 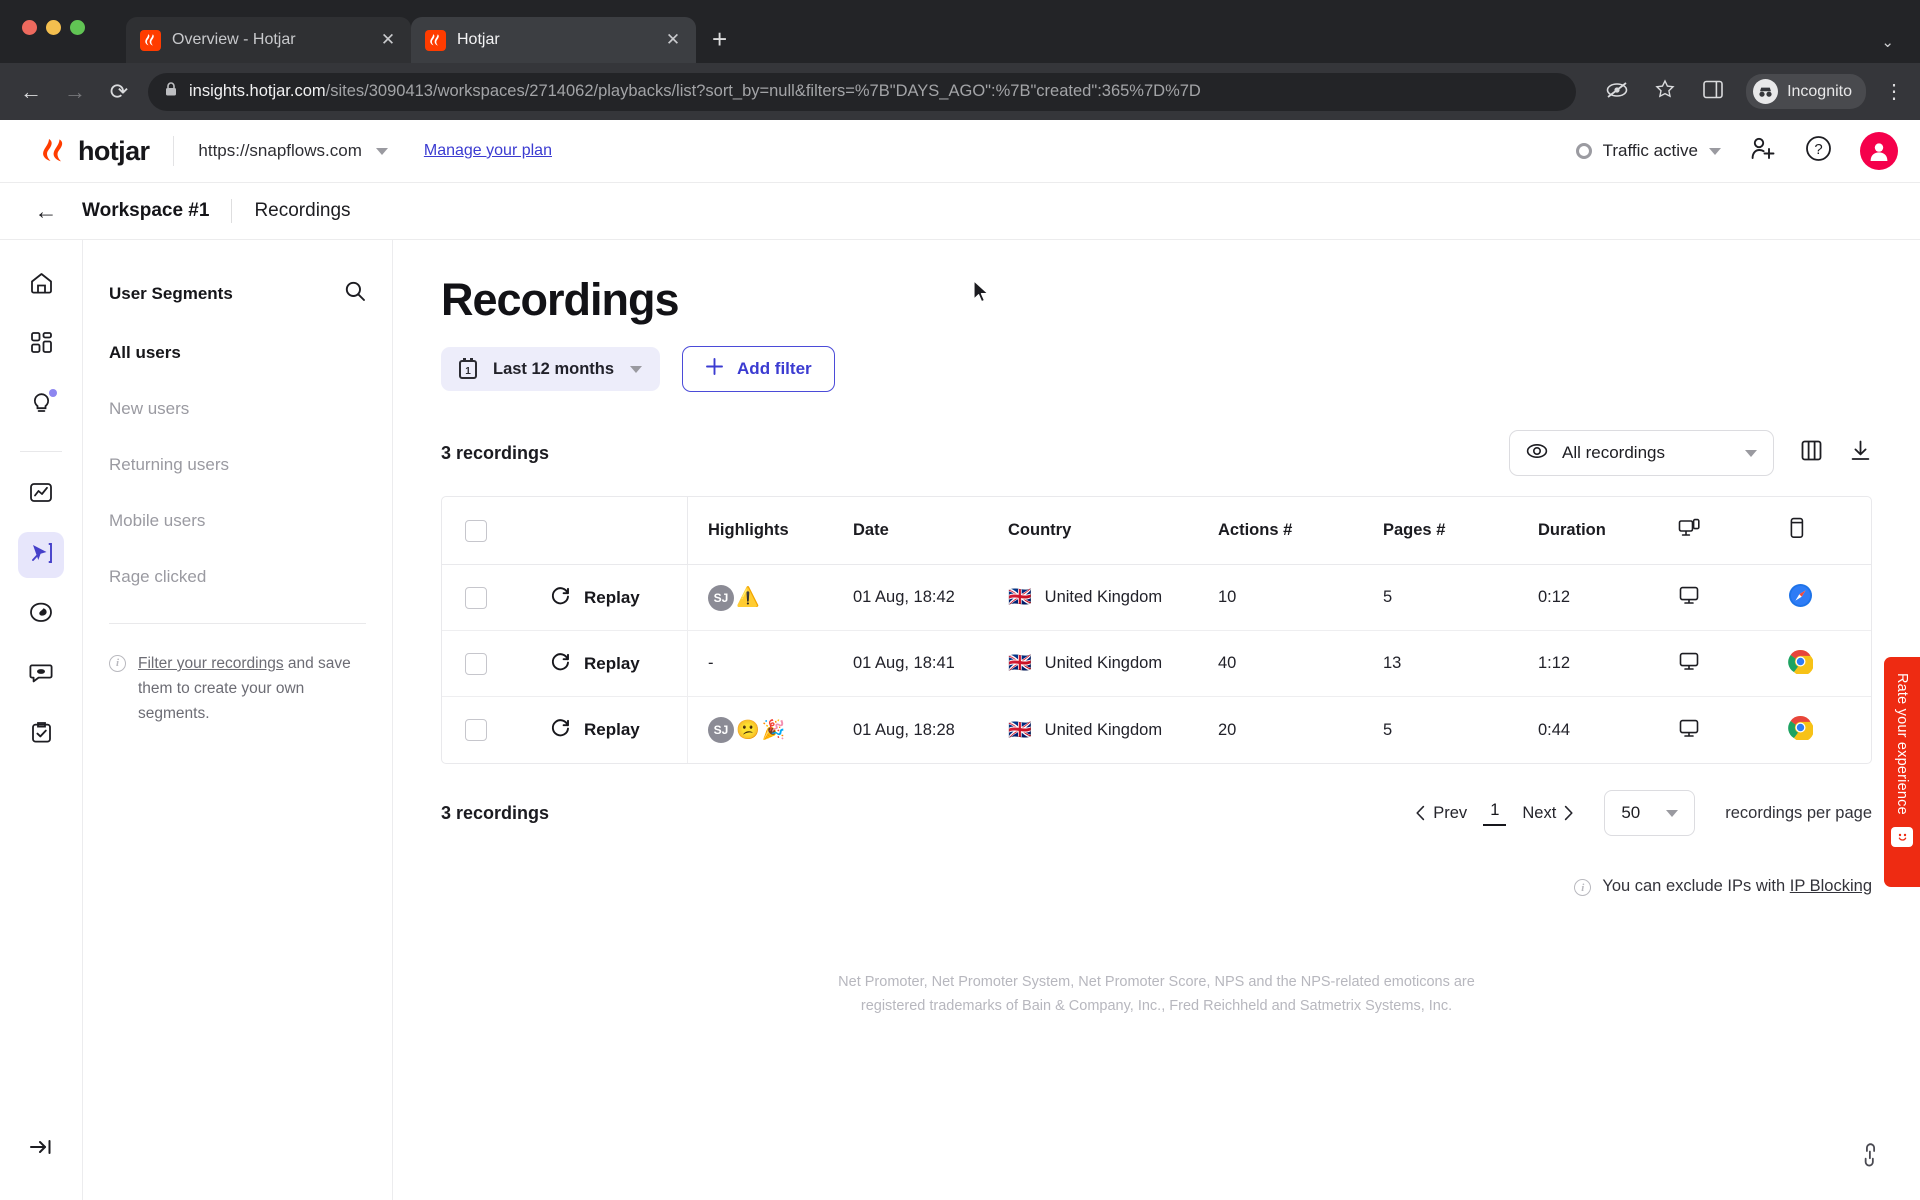 I want to click on per-page-select: 50, so click(x=1650, y=813).